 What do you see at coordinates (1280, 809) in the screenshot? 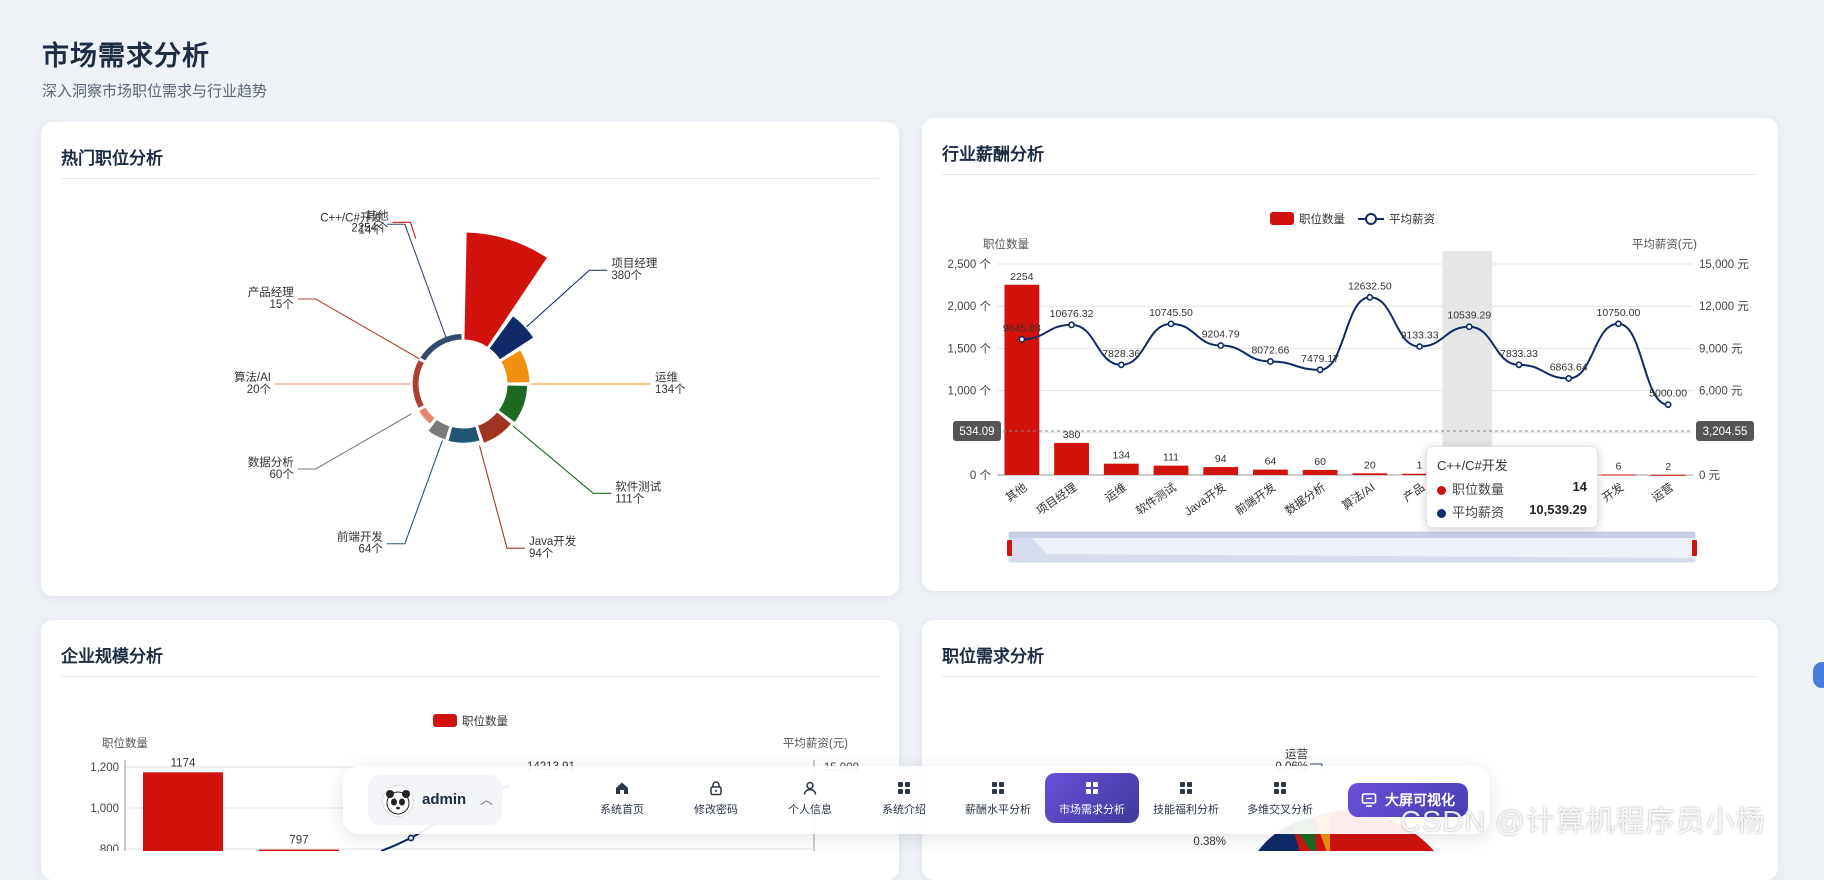
I see `nav-item-label: 多维交叉分析` at bounding box center [1280, 809].